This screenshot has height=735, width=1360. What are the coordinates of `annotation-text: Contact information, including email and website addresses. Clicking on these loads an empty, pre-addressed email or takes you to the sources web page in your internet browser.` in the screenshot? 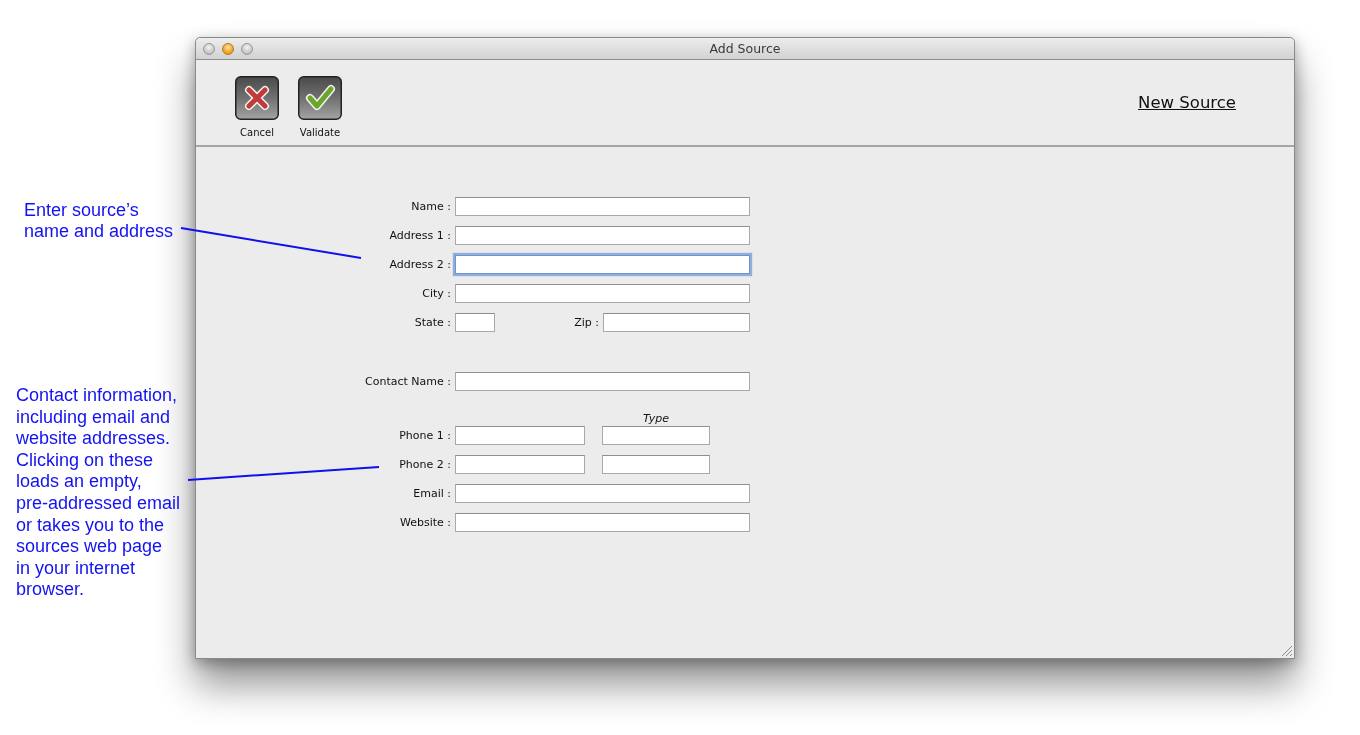 It's located at (98, 493).